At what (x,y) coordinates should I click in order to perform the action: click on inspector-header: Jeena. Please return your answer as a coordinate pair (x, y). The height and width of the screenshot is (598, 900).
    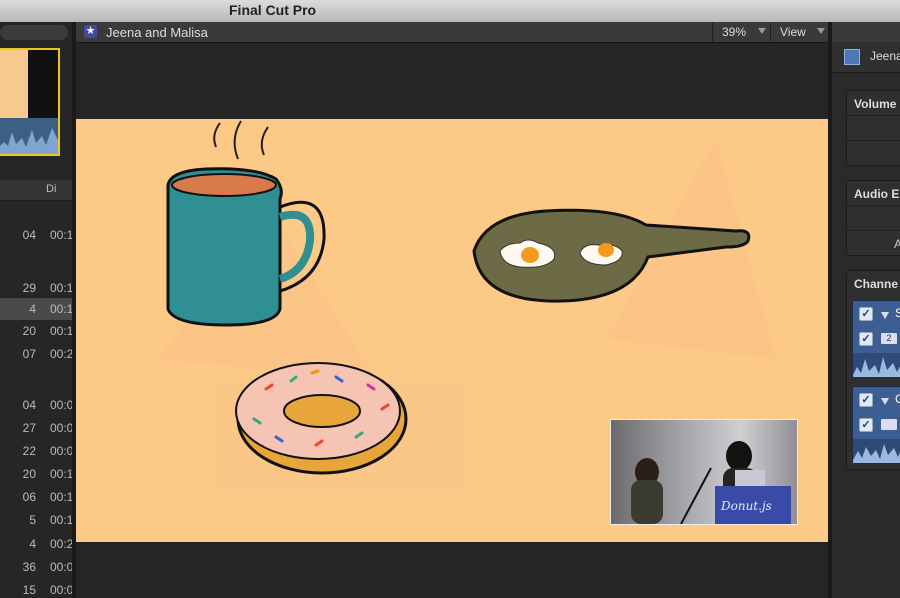
    Looking at the image, I should click on (866, 57).